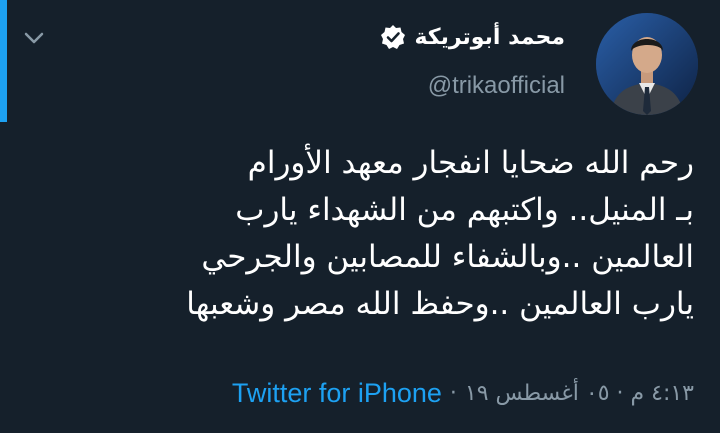 Image resolution: width=720 pixels, height=433 pixels. I want to click on verified-badge-icon, so click(393, 37).